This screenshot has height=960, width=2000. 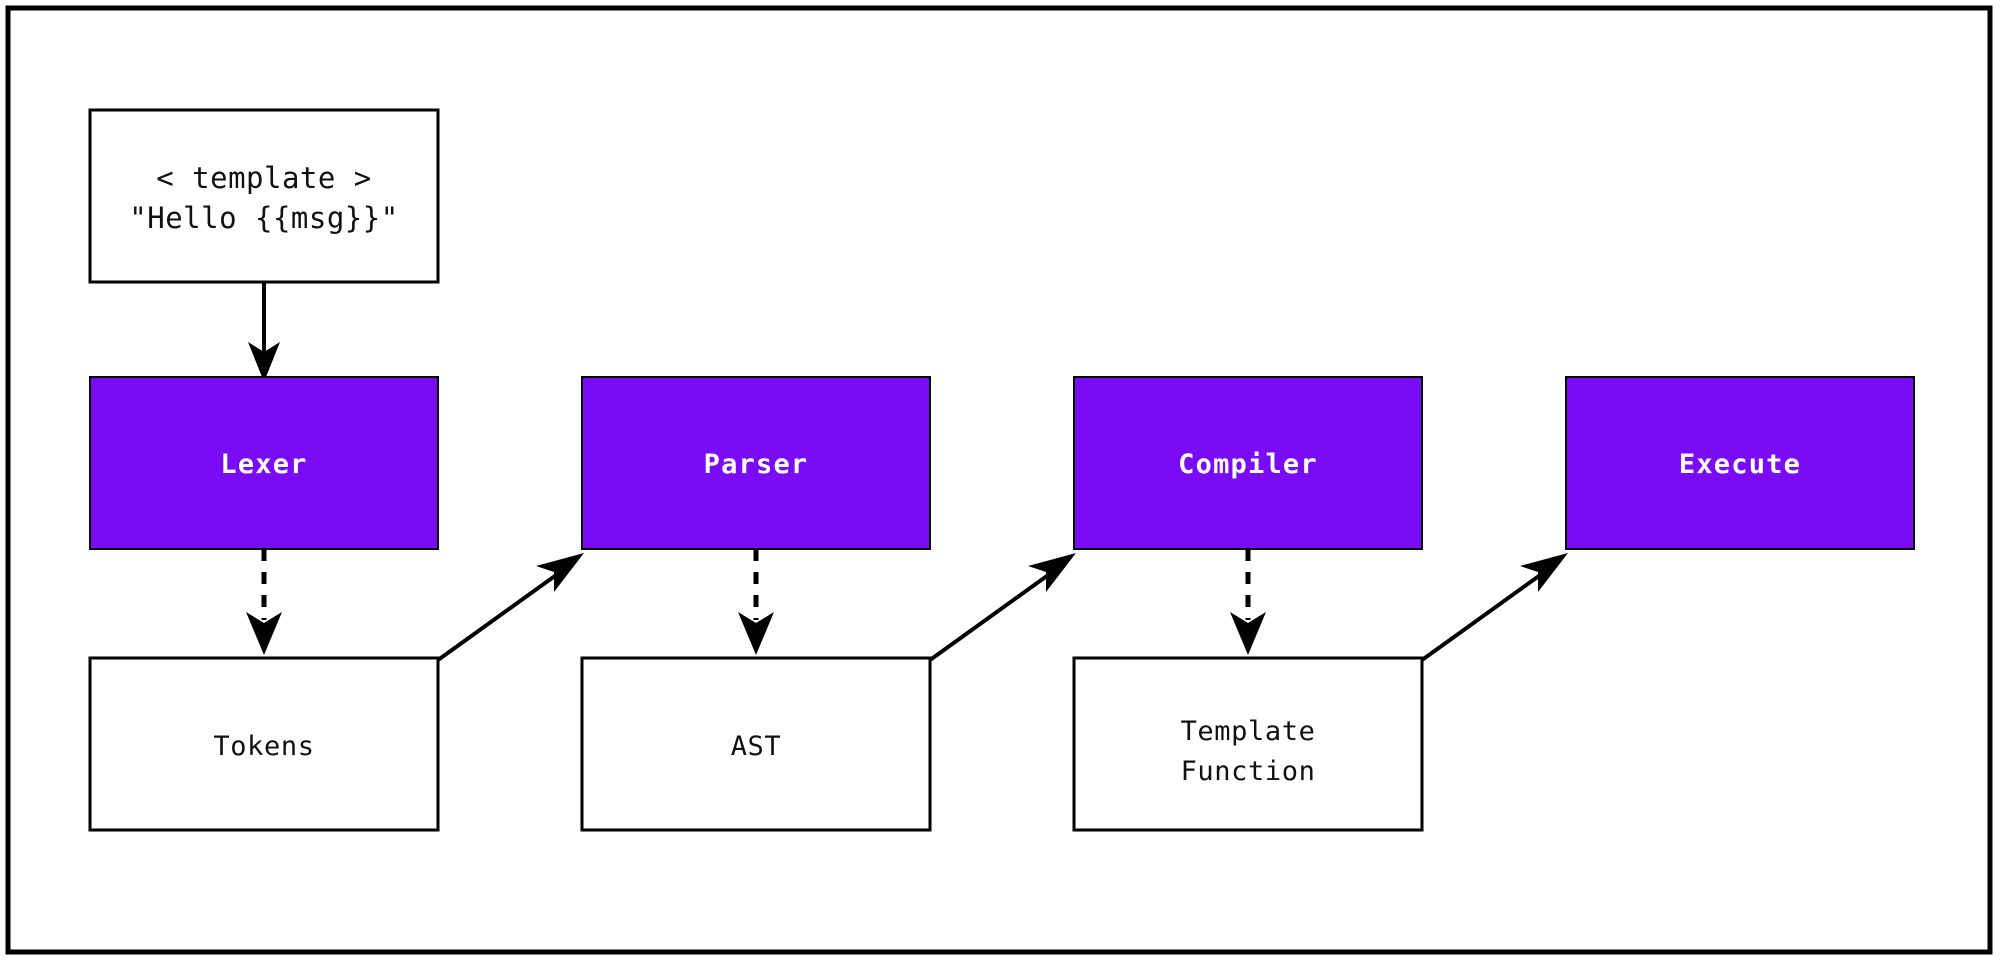 What do you see at coordinates (263, 218) in the screenshot?
I see `template-source-line2: "Hello {{msg}}"` at bounding box center [263, 218].